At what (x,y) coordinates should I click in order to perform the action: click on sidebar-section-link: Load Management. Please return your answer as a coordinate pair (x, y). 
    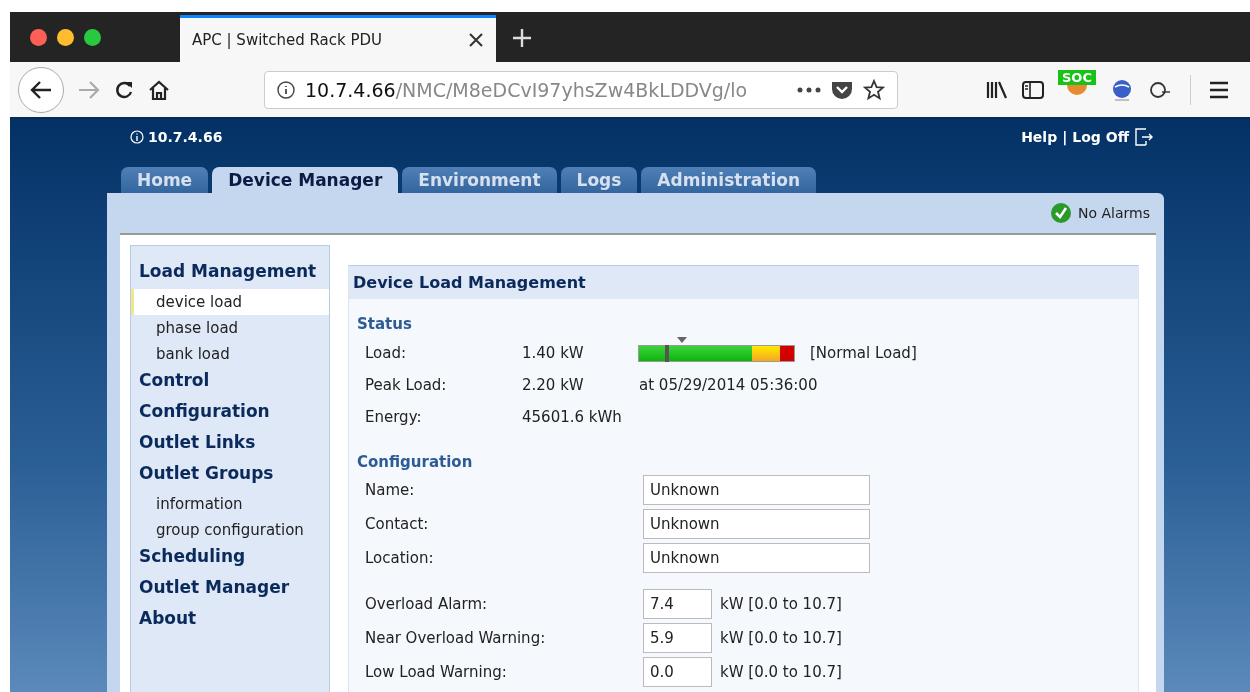
    Looking at the image, I should click on (230, 273).